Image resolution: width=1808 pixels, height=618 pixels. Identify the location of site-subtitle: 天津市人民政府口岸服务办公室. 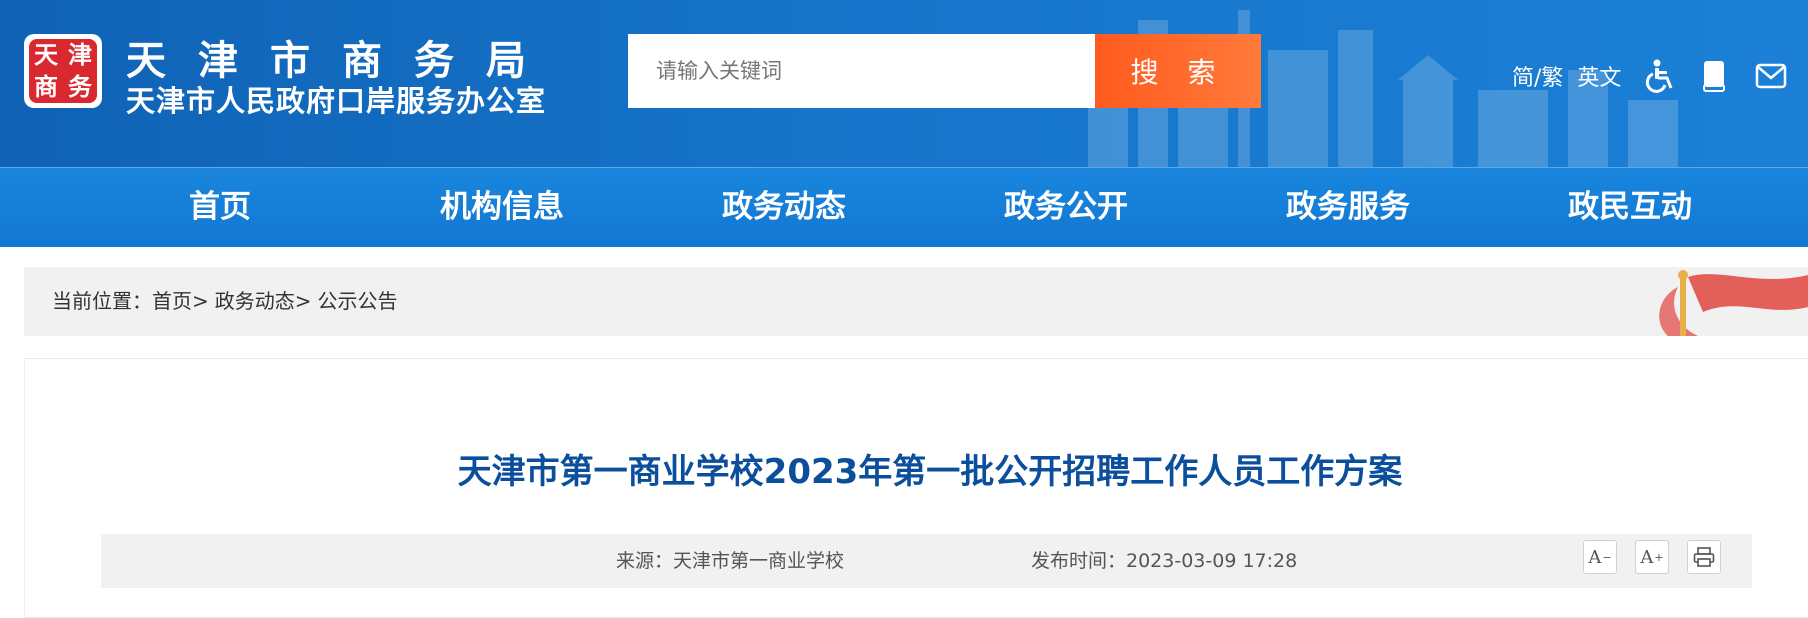
(336, 101).